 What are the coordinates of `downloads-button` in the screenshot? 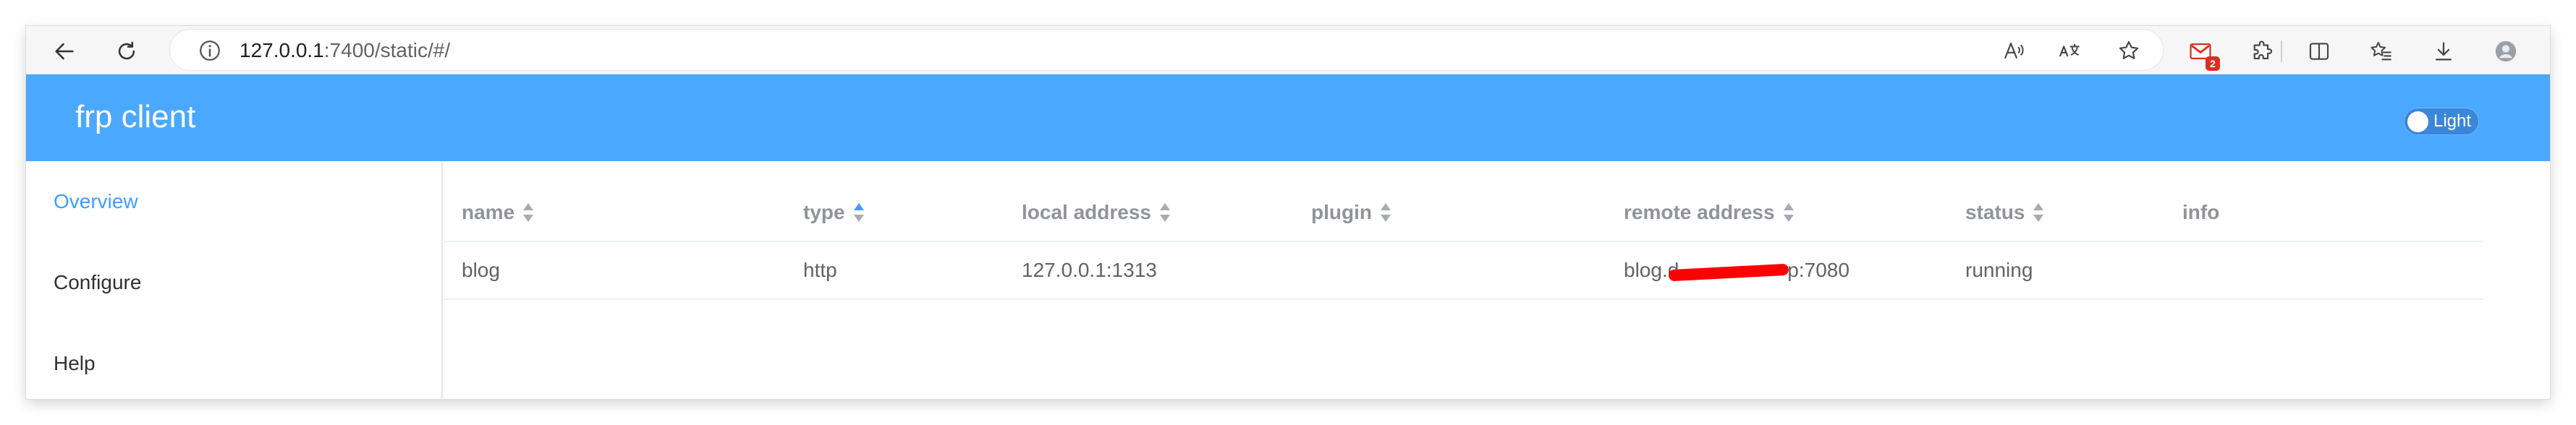 It's located at (2443, 51).